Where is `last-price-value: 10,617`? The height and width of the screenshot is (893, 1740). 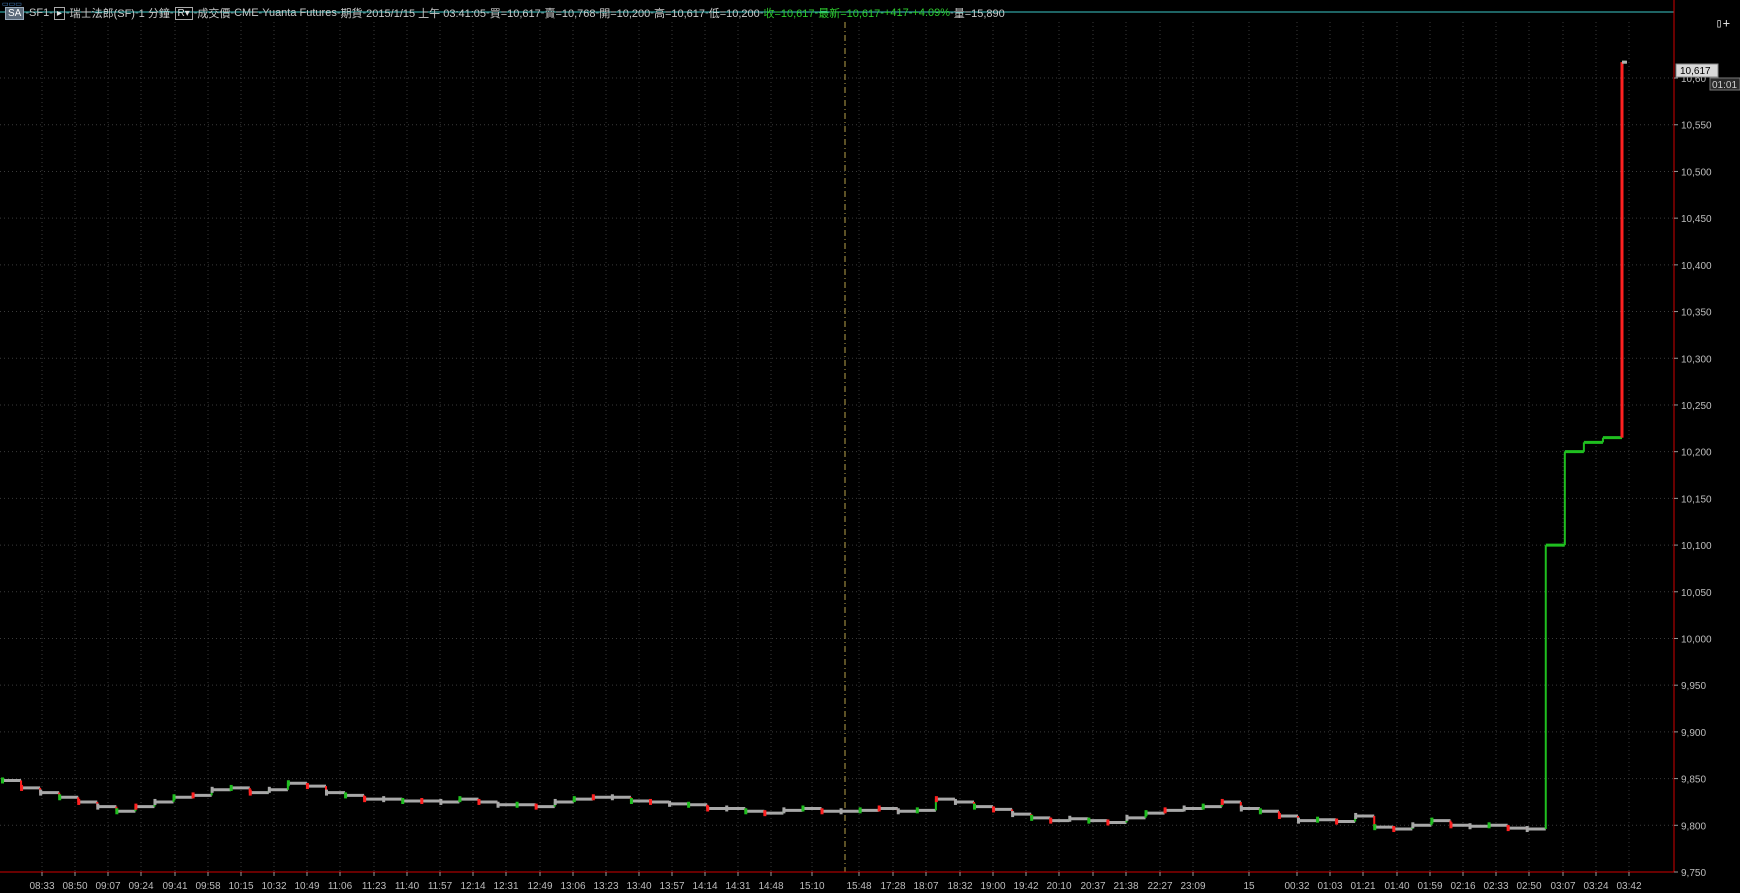
last-price-value: 10,617 is located at coordinates (1695, 71).